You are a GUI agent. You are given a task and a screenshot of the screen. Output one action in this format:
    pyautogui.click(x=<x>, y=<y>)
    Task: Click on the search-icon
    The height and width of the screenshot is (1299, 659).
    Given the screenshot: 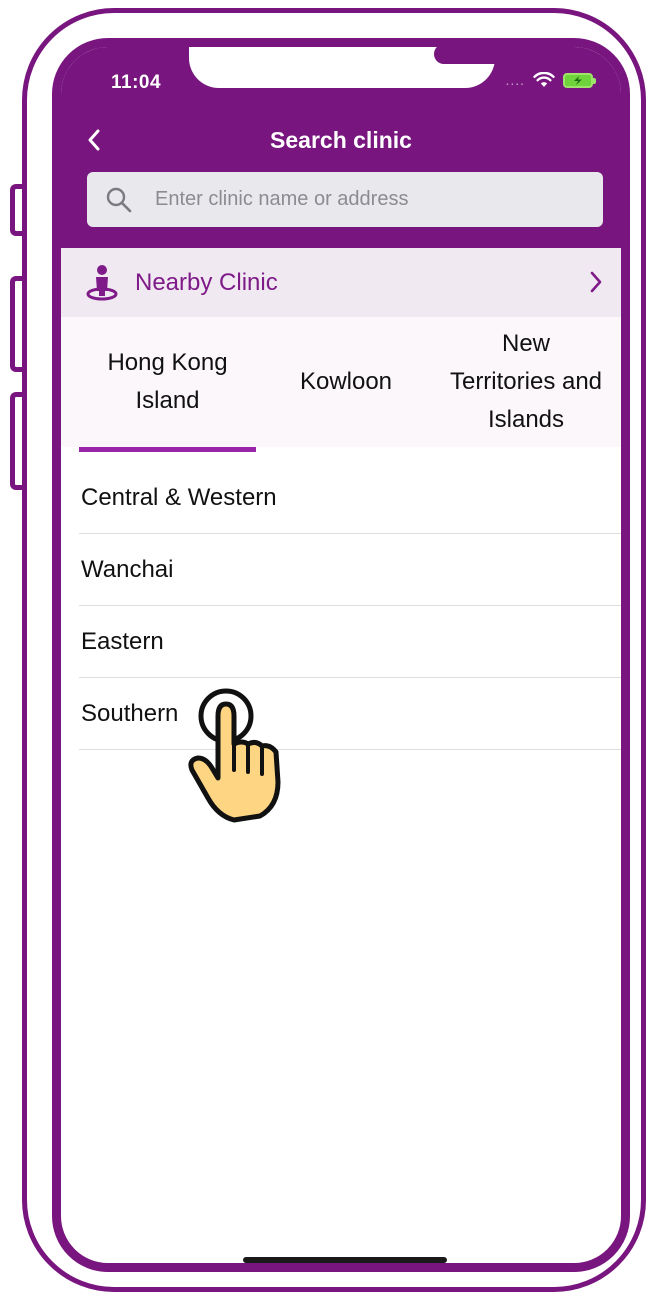 What is the action you would take?
    pyautogui.click(x=119, y=199)
    